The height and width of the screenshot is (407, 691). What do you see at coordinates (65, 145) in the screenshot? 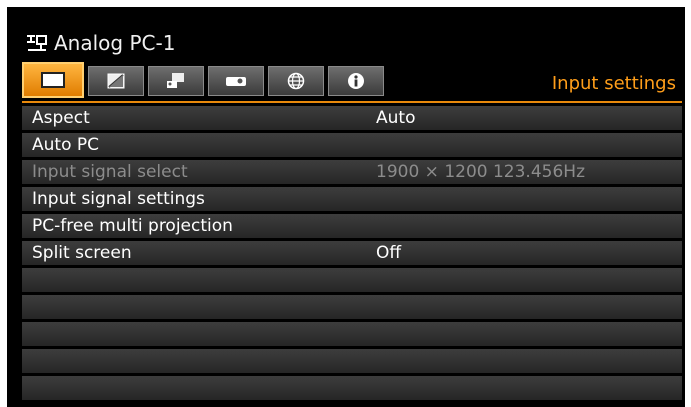
I see `menu-item-label: Auto PC` at bounding box center [65, 145].